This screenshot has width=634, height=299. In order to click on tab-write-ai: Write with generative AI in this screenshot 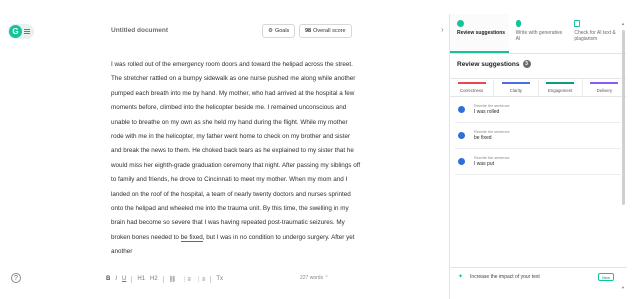, I will do `click(538, 33)`.